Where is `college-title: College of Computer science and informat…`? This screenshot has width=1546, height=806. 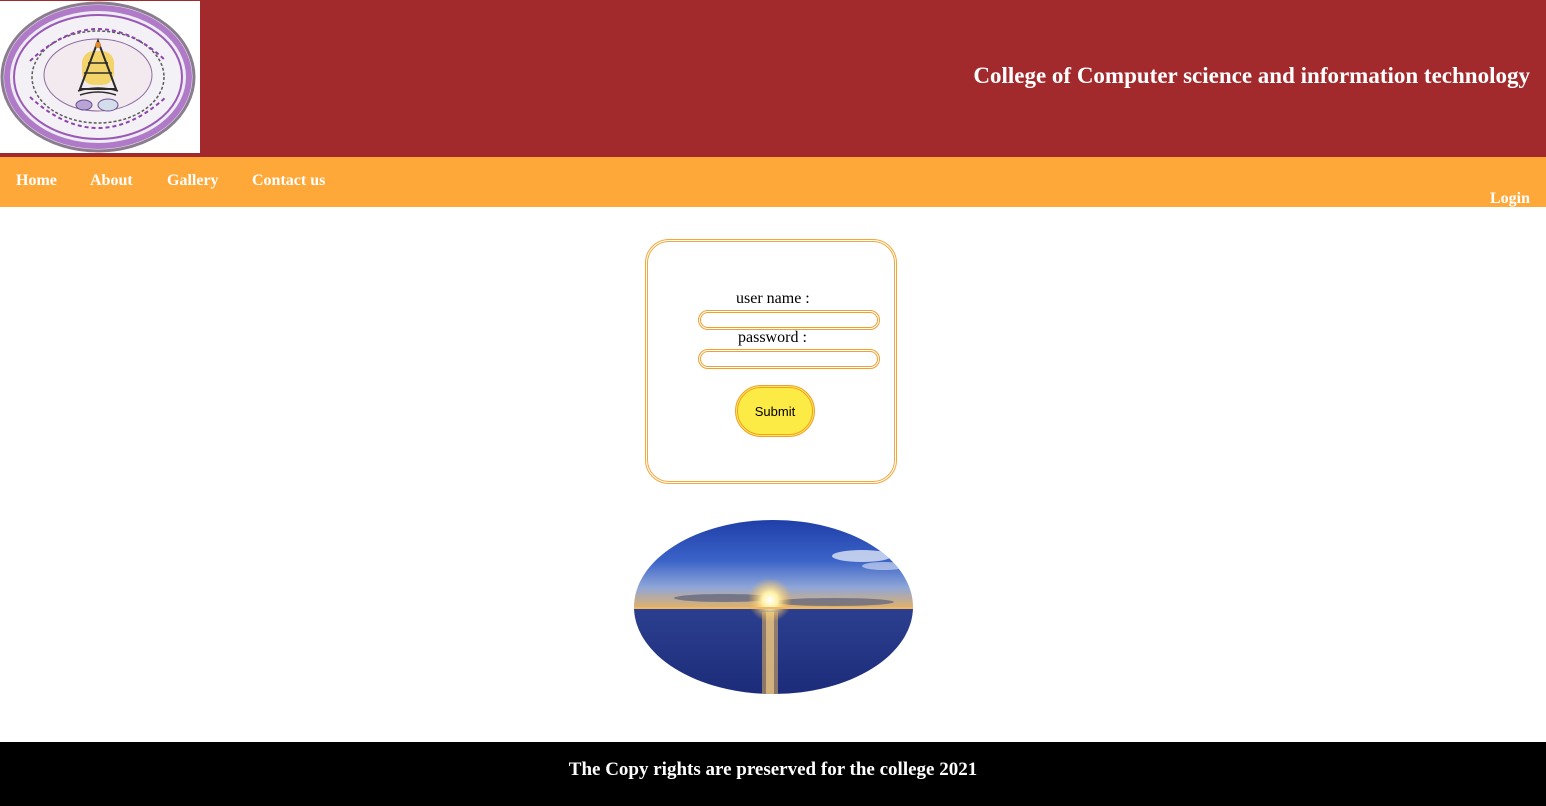 college-title: College of Computer science and informat… is located at coordinates (1251, 75).